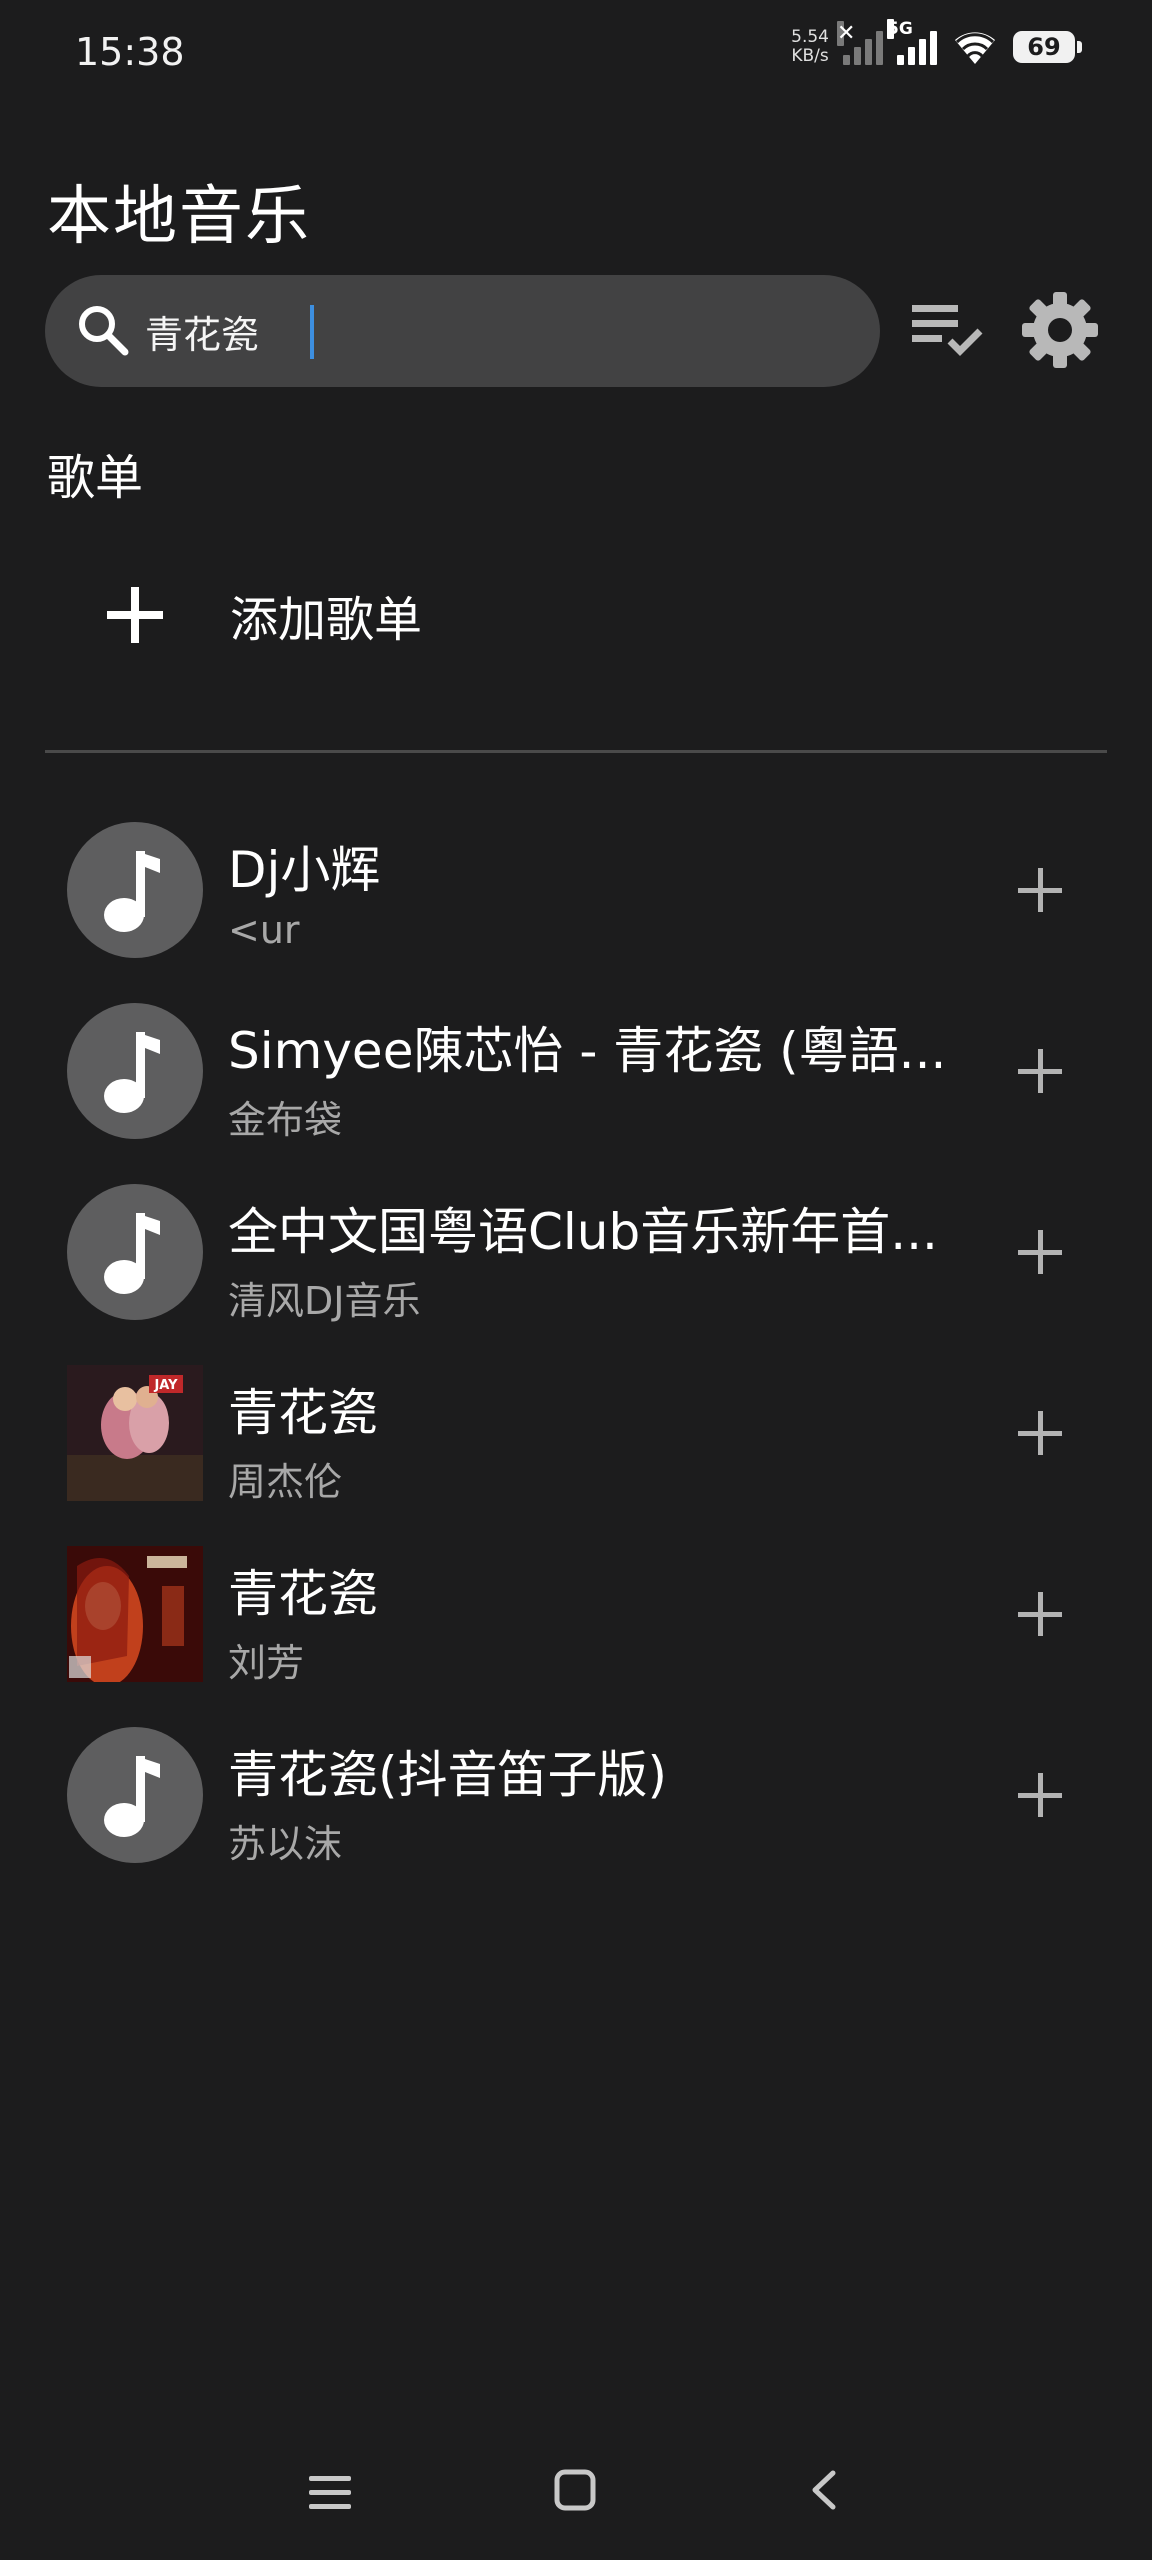 The height and width of the screenshot is (2560, 1152). I want to click on battery-level: 69, so click(1044, 47).